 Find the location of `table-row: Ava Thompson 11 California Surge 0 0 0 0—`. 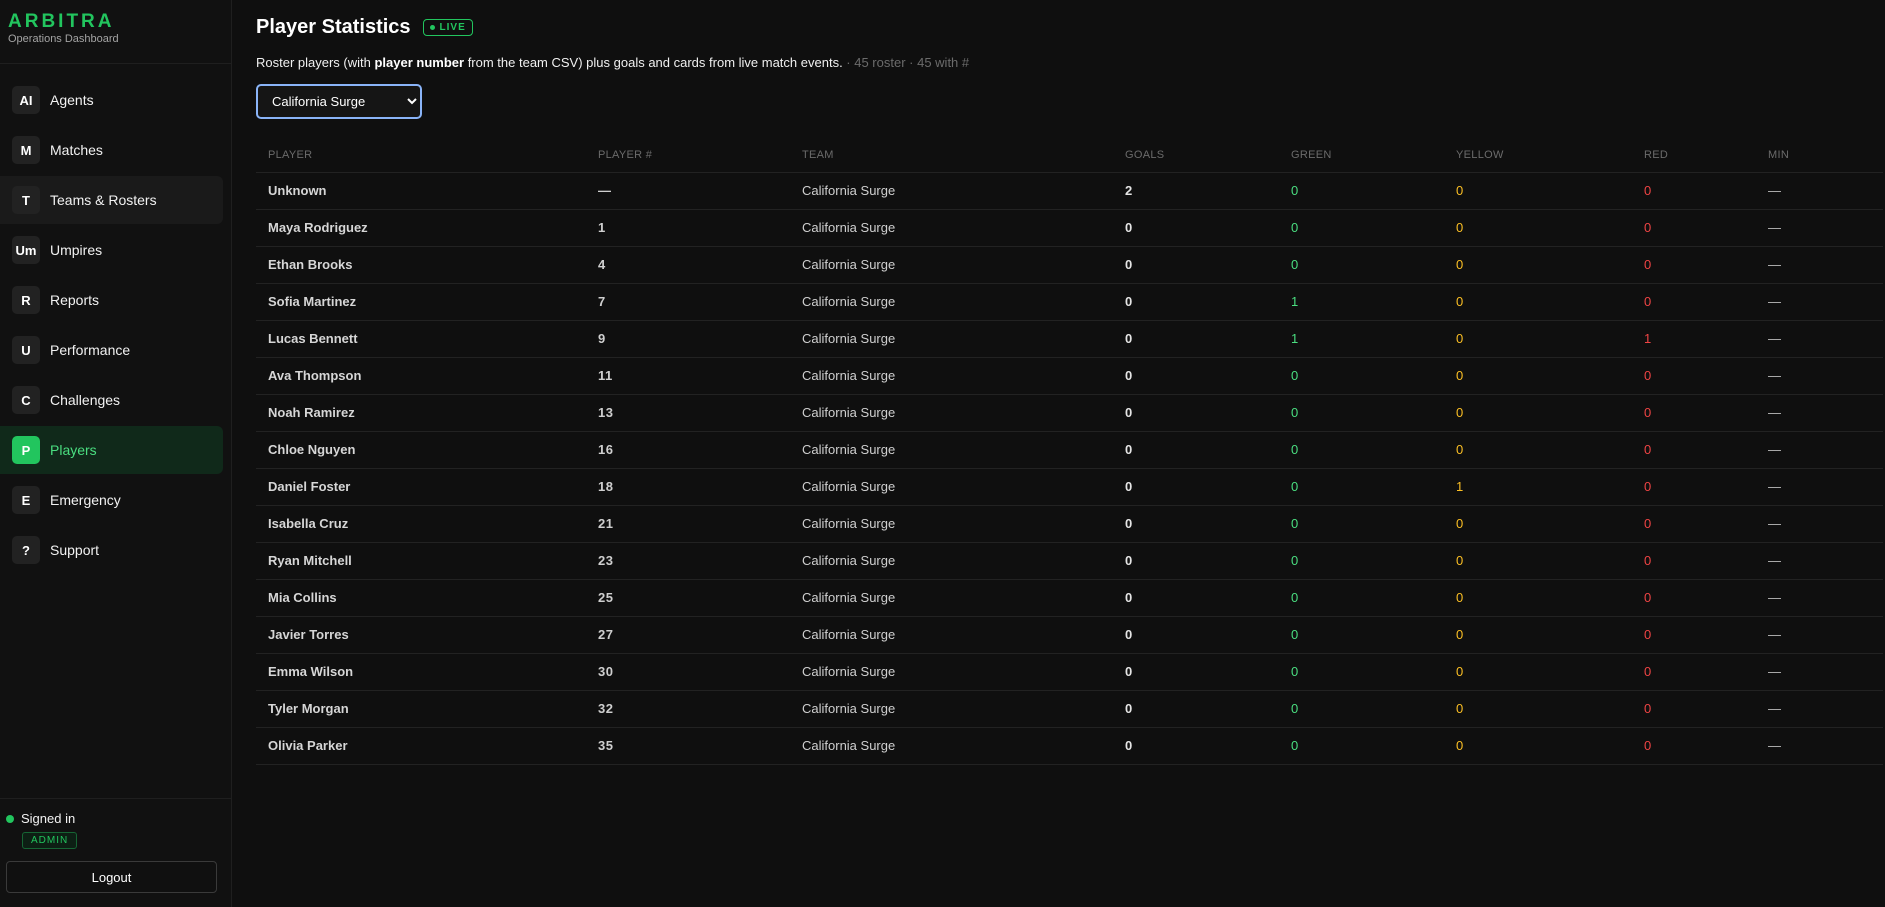

table-row: Ava Thompson 11 California Surge 0 0 0 0— is located at coordinates (1069, 376).